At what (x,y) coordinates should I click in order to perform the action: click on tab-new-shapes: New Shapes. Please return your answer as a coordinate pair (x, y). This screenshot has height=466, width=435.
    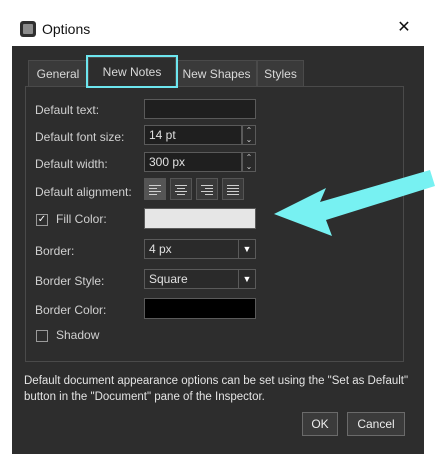
    Looking at the image, I should click on (216, 73).